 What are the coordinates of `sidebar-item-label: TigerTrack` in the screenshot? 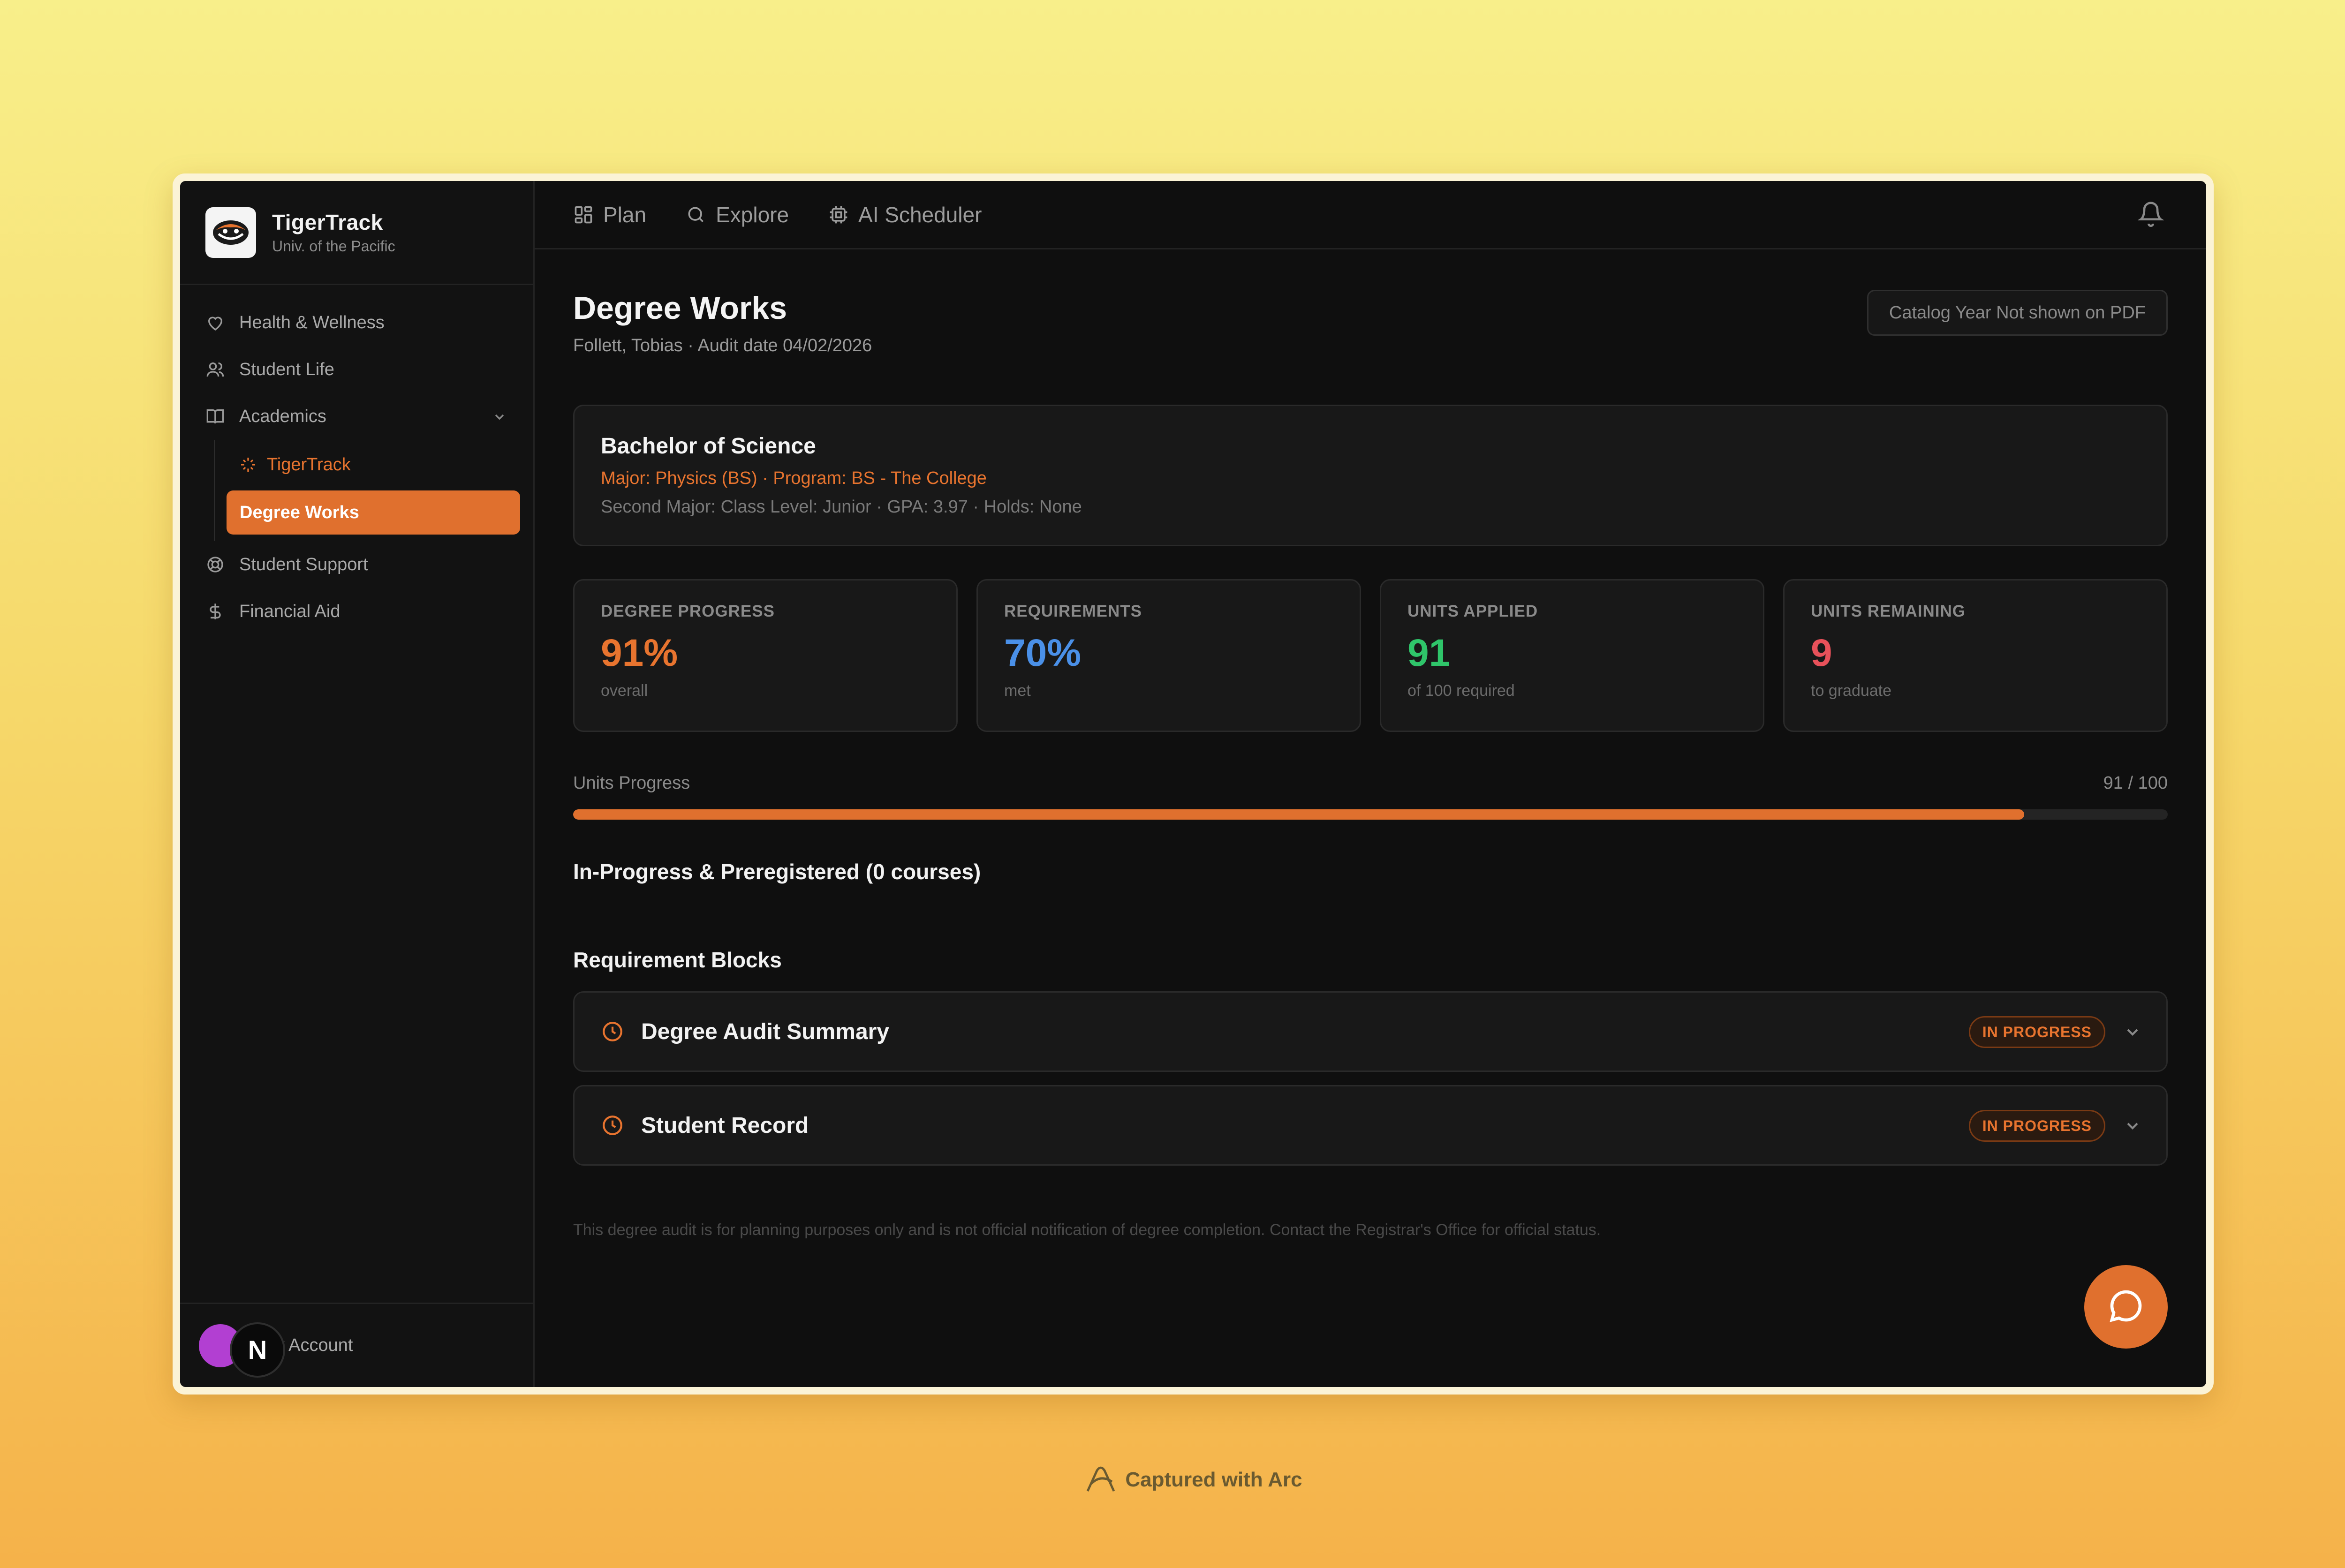 It's located at (309, 464).